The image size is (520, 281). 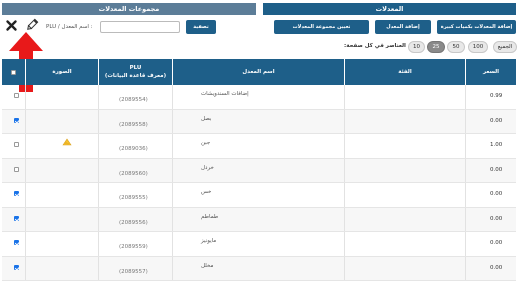 I want to click on table-row: (2089557) مخلل 0.00, so click(x=259, y=269).